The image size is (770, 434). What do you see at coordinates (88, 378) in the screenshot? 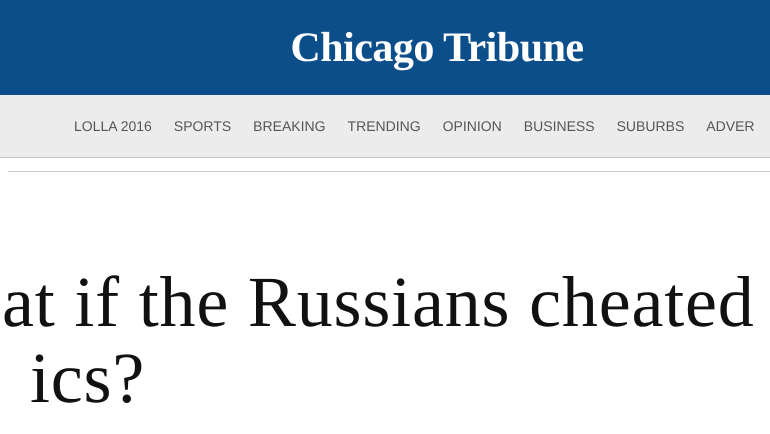
I see `headline-line: ics?` at bounding box center [88, 378].